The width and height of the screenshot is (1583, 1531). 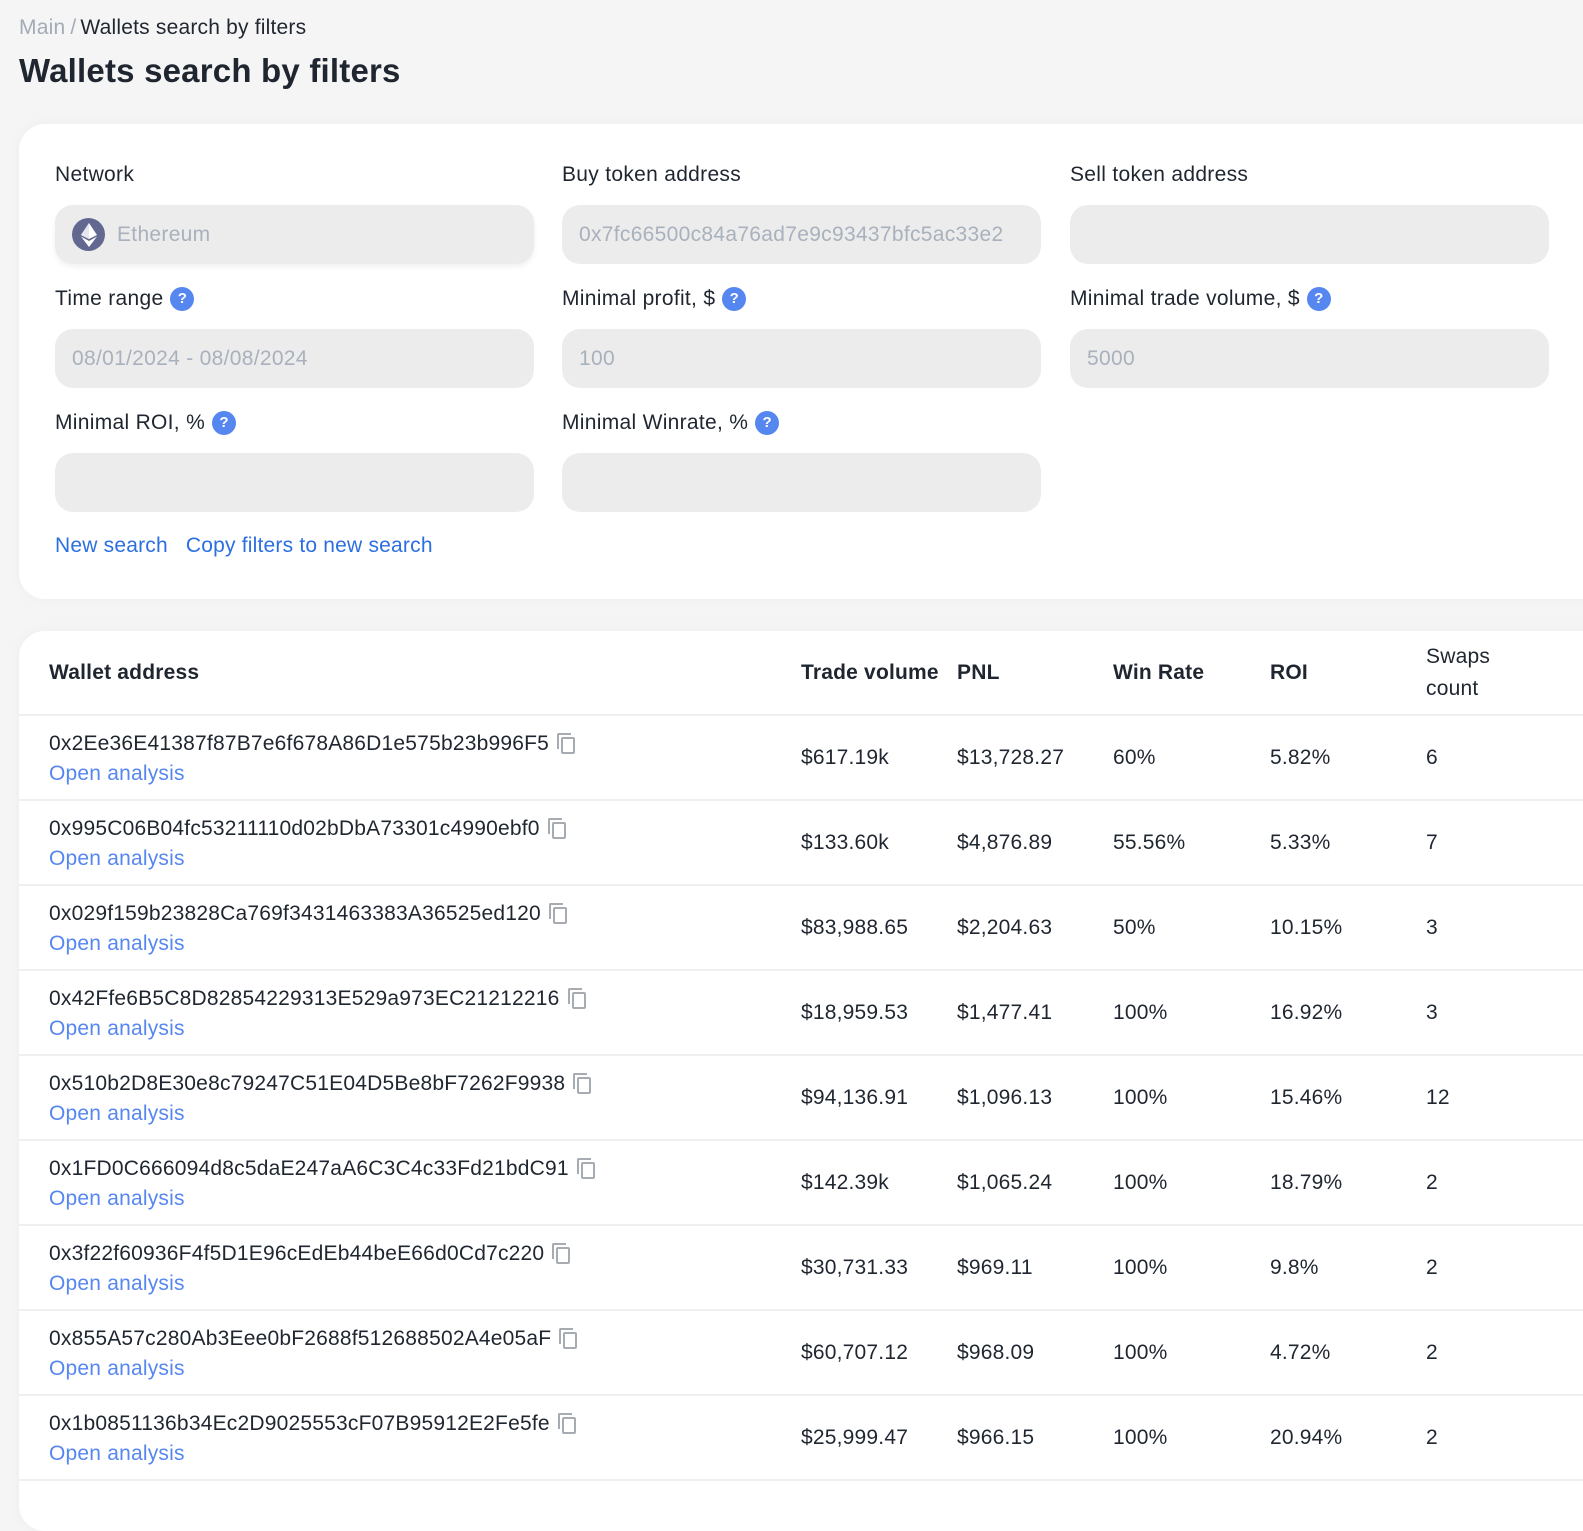 What do you see at coordinates (801, 234) in the screenshot?
I see `buy-token-input: 0x7fc66500c84a76ad7e9c93437bfc5ac33e2` at bounding box center [801, 234].